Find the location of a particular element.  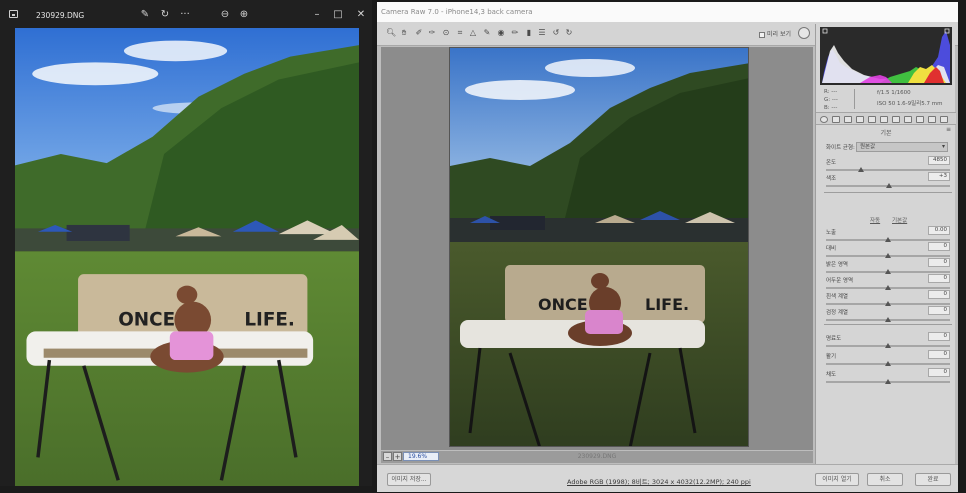

readout-b: B: --- is located at coordinates (831, 108).